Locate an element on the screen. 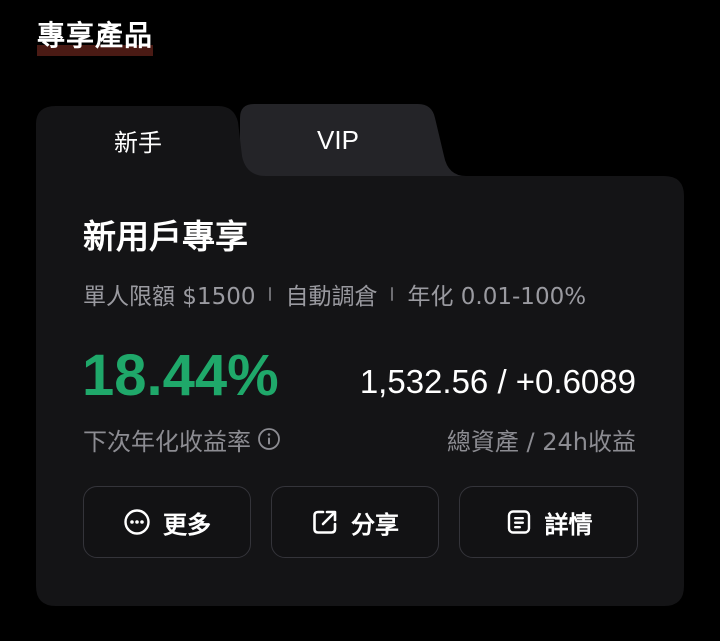 This screenshot has height=641, width=720. apr-rate-label: 下次年化收益率 is located at coordinates (182, 439).